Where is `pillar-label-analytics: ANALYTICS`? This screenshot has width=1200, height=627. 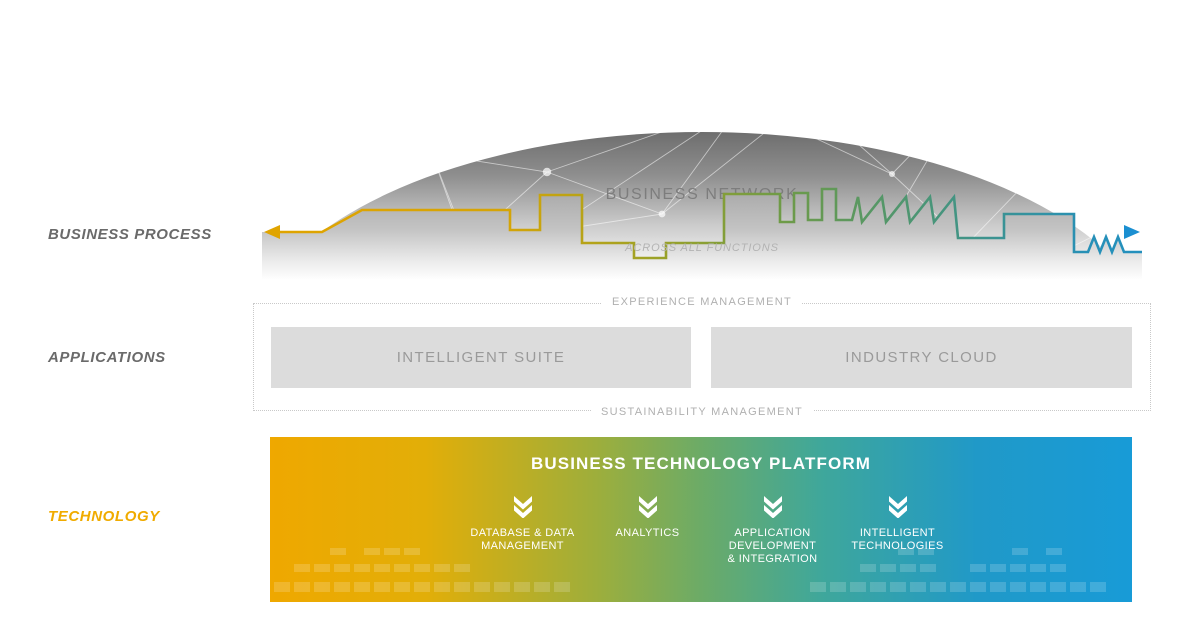
pillar-label-analytics: ANALYTICS is located at coordinates (647, 533).